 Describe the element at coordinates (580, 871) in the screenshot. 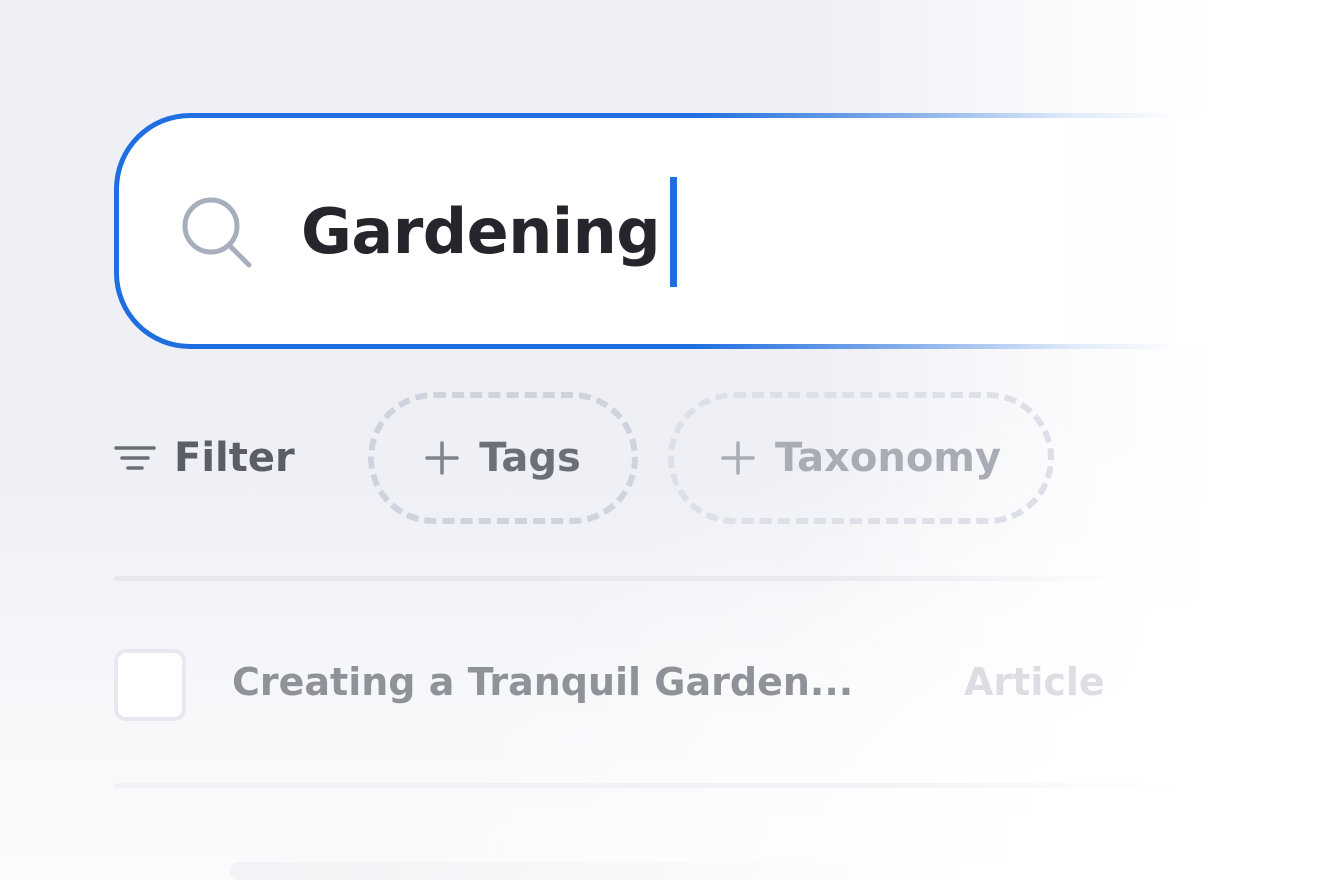

I see `list-item-placeholder` at that location.